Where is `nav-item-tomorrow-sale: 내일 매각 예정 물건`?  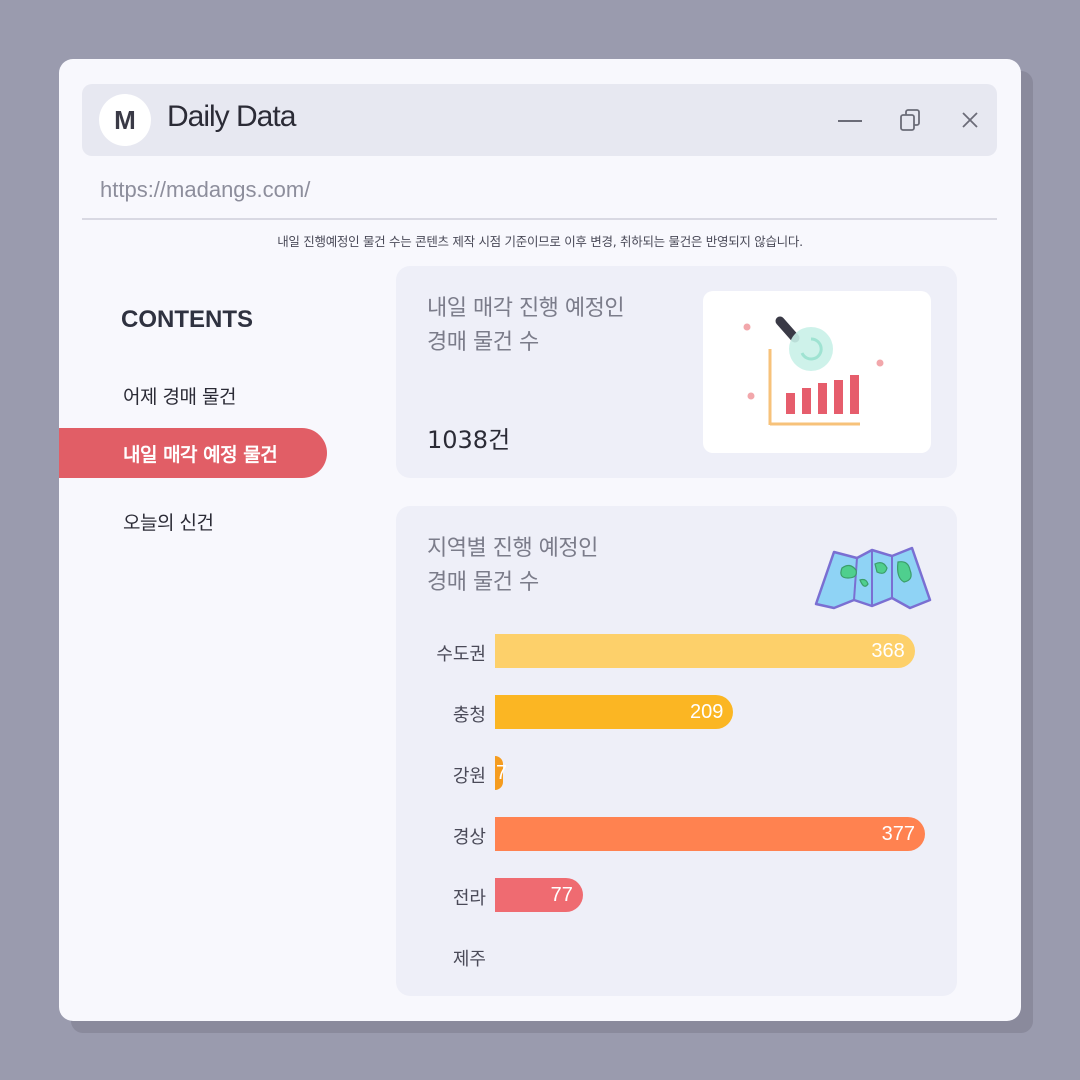
nav-item-tomorrow-sale: 내일 매각 예정 물건 is located at coordinates (193, 453).